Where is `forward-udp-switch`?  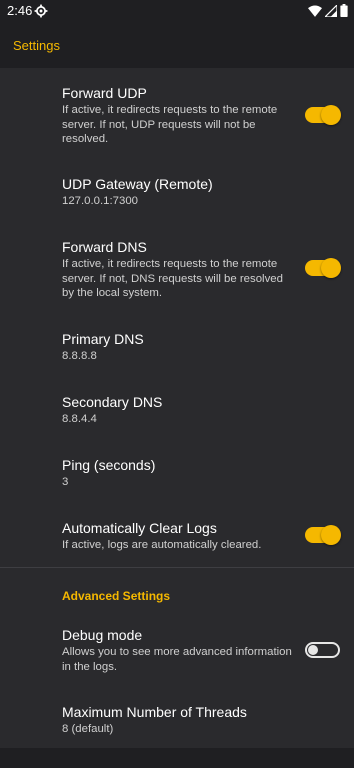 forward-udp-switch is located at coordinates (323, 115).